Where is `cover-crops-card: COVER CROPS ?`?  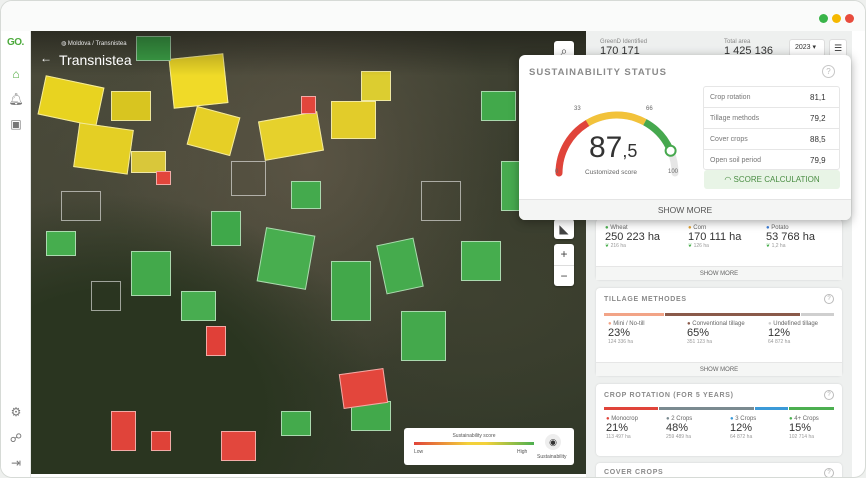 cover-crops-card: COVER CROPS ? is located at coordinates (719, 470).